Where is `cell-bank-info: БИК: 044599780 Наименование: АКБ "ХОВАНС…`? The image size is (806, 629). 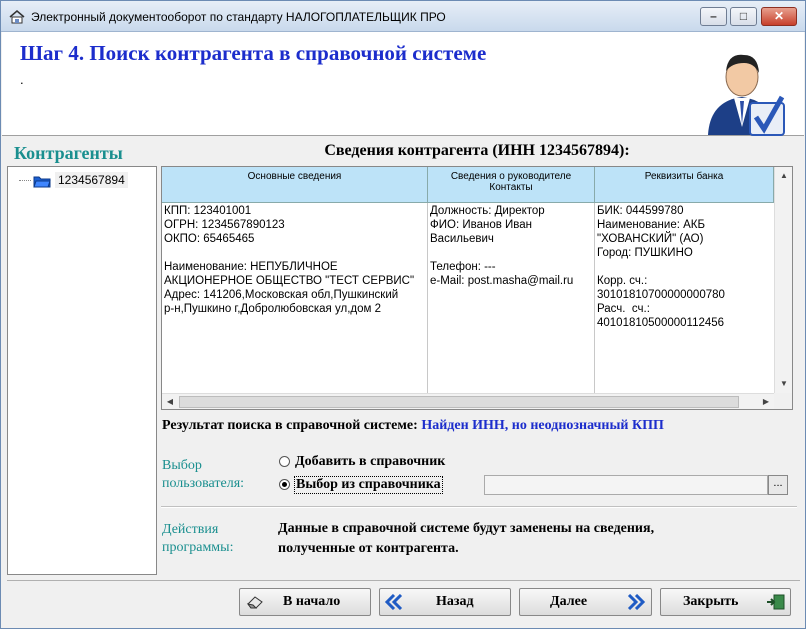
cell-bank-info: БИК: 044599780 Наименование: АКБ "ХОВАНС… is located at coordinates (661, 267).